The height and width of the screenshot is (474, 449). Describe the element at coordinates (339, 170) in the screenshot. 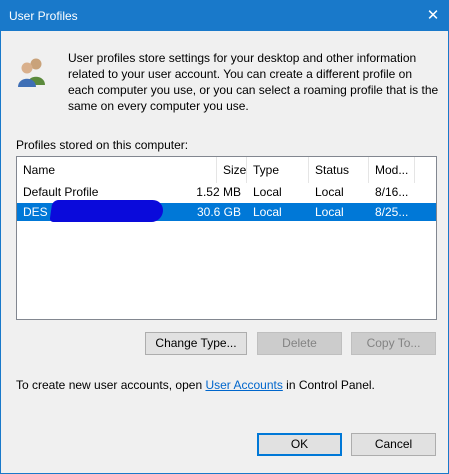

I see `column-header-status: Status` at that location.